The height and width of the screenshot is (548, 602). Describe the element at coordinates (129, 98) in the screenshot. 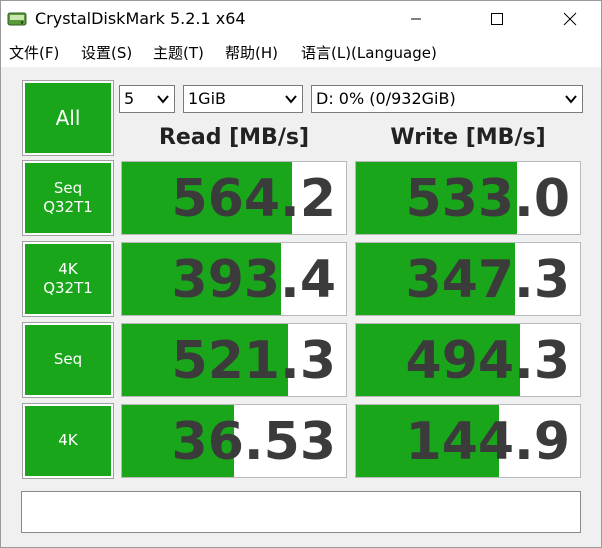

I see `test-count-value: 5` at that location.